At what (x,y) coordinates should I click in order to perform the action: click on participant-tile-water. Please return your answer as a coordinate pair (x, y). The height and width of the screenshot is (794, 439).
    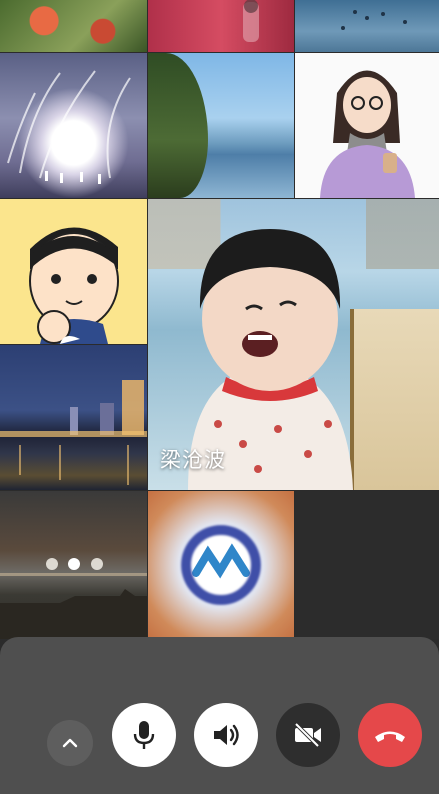
    Looking at the image, I should click on (367, 26).